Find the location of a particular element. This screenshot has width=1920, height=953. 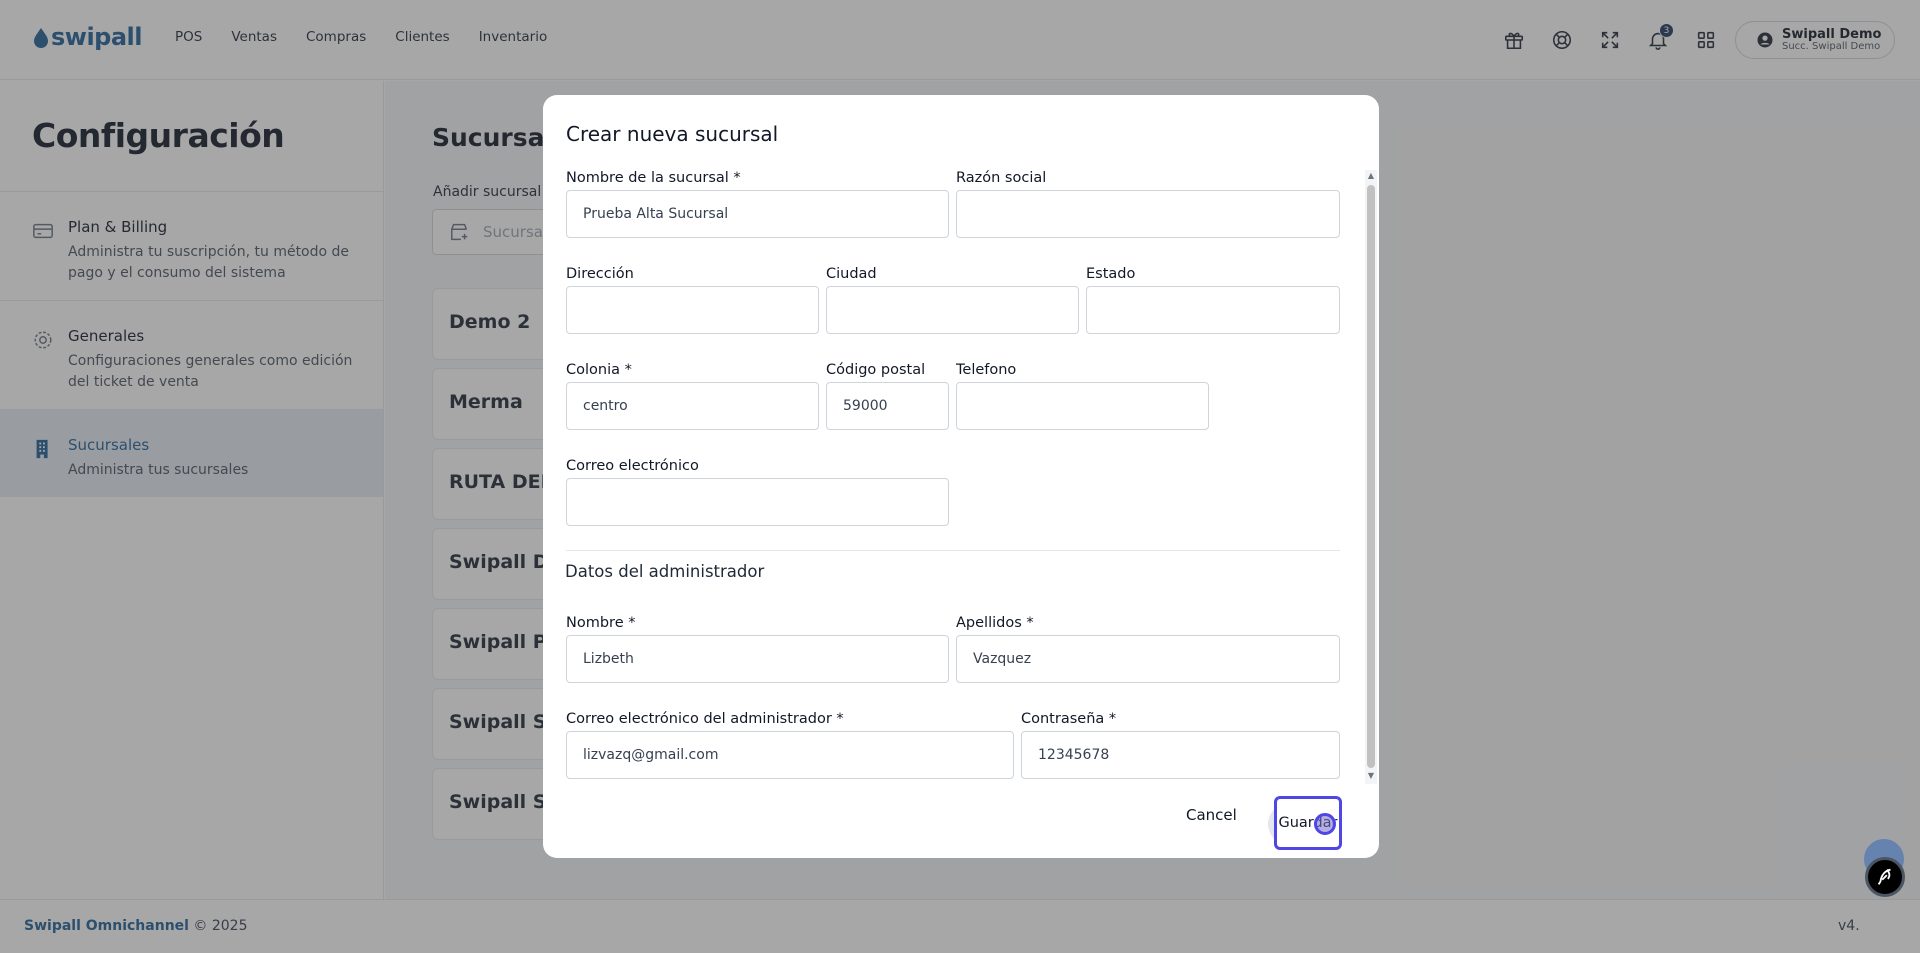

scrollbar-thumb is located at coordinates (1371, 476).